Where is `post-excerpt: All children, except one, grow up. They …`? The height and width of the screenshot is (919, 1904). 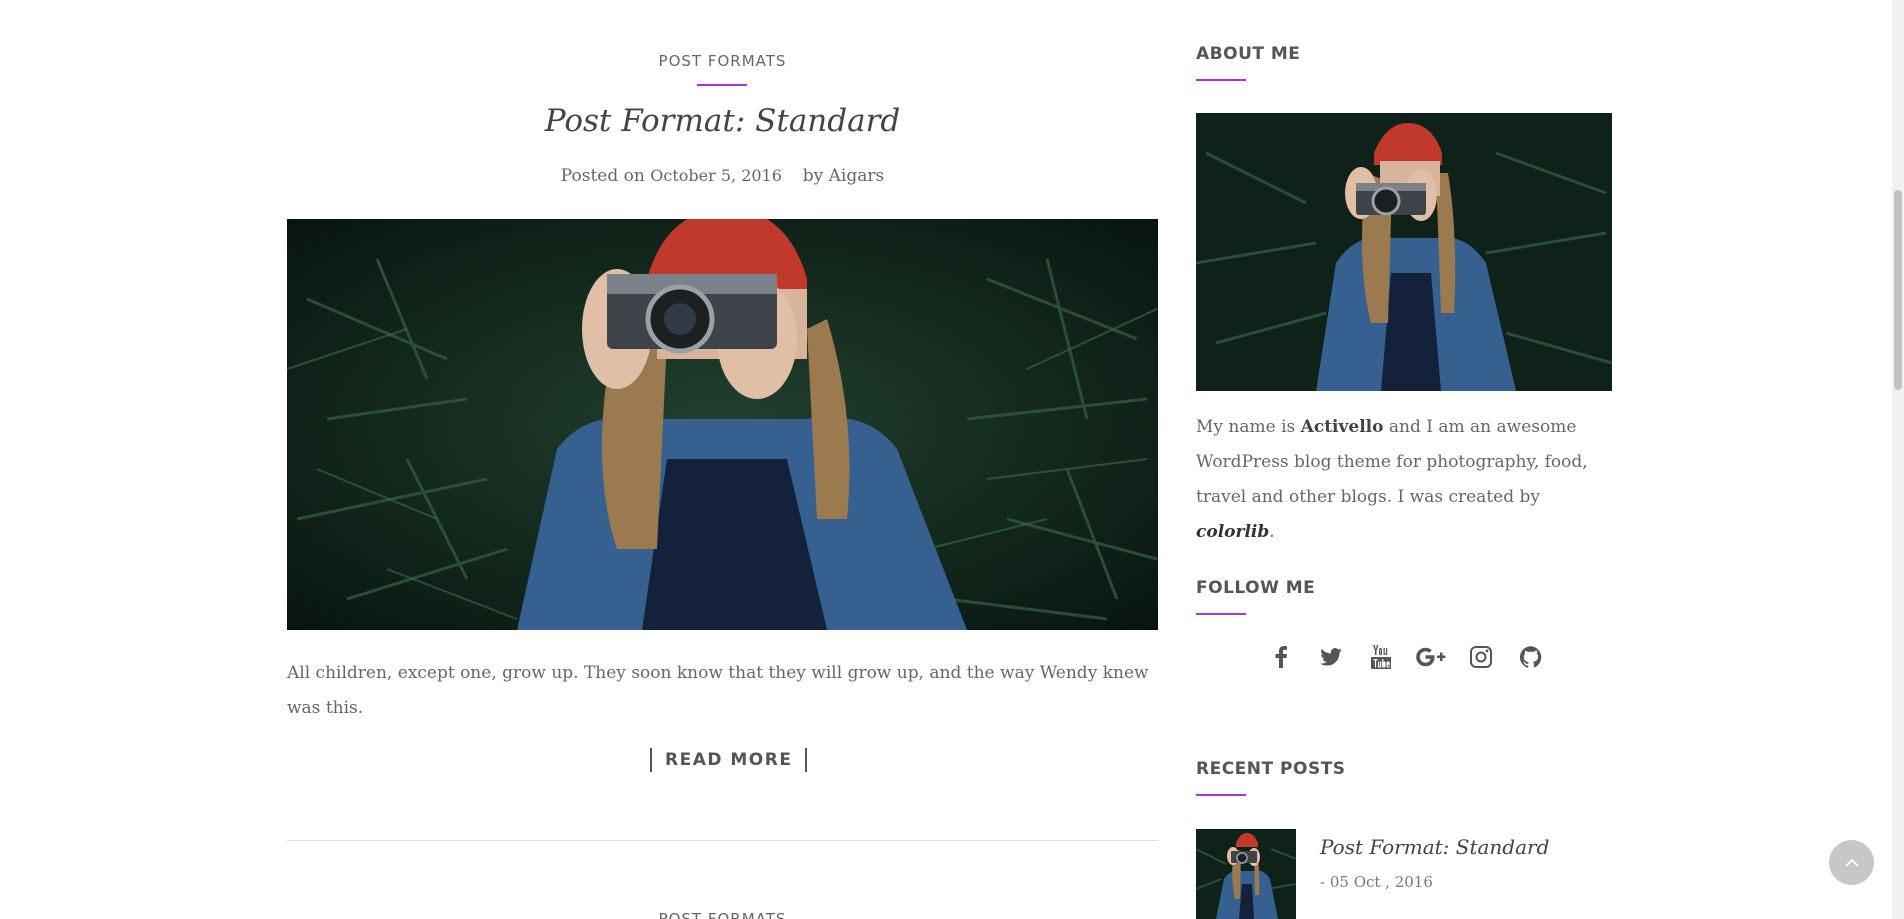
post-excerpt: All children, except one, grow up. They … is located at coordinates (718, 690).